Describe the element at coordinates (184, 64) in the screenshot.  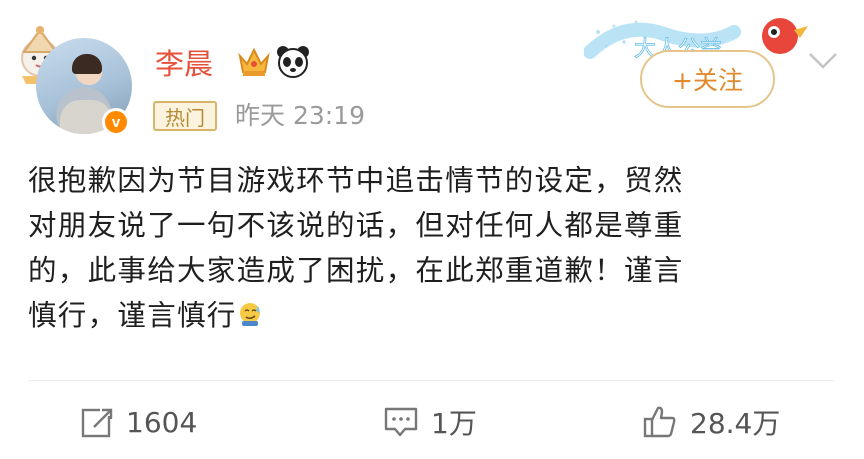
I see `user-name: 李晨` at that location.